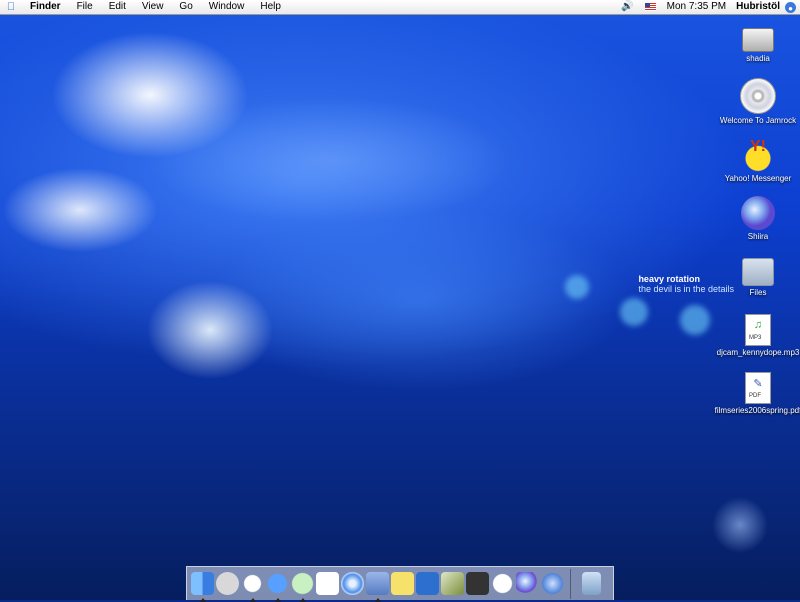  Describe the element at coordinates (758, 58) in the screenshot. I see `desktop-icon-label: shadia` at that location.